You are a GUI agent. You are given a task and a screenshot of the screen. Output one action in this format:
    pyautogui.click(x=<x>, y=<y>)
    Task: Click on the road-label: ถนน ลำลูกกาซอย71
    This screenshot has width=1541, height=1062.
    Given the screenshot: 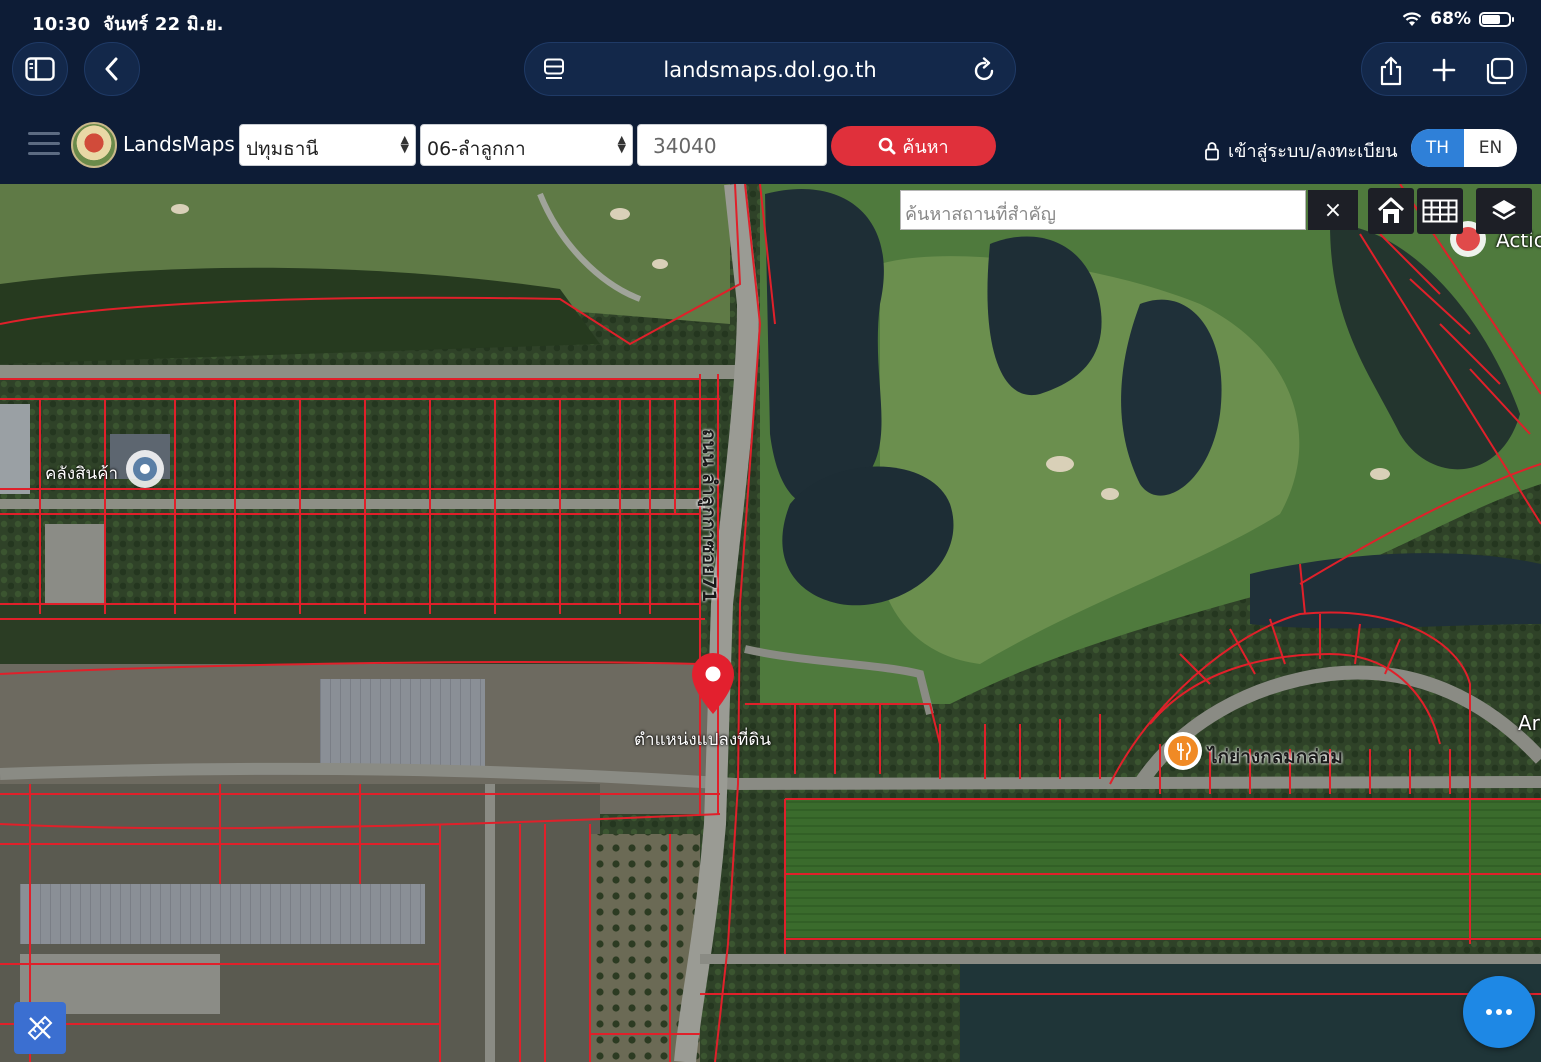 What is the action you would take?
    pyautogui.click(x=709, y=516)
    